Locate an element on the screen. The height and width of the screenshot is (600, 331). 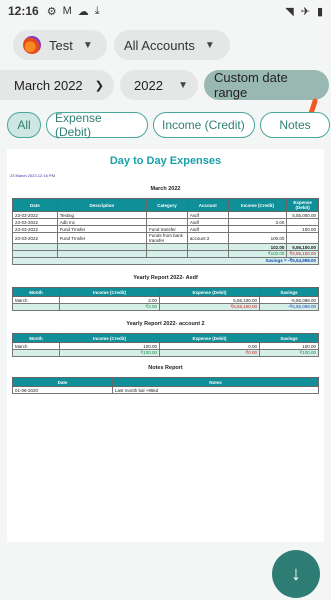
column-header: Savings is located at coordinates (289, 338).